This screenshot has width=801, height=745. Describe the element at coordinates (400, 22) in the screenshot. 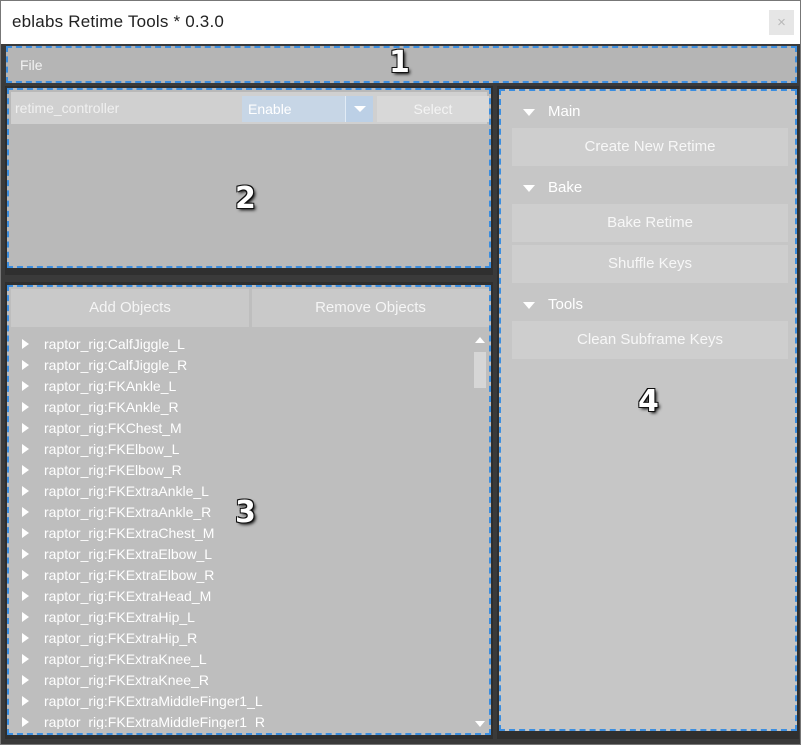

I see `title-bar: eblabs Retime Tools * 0.3.0 ×` at that location.